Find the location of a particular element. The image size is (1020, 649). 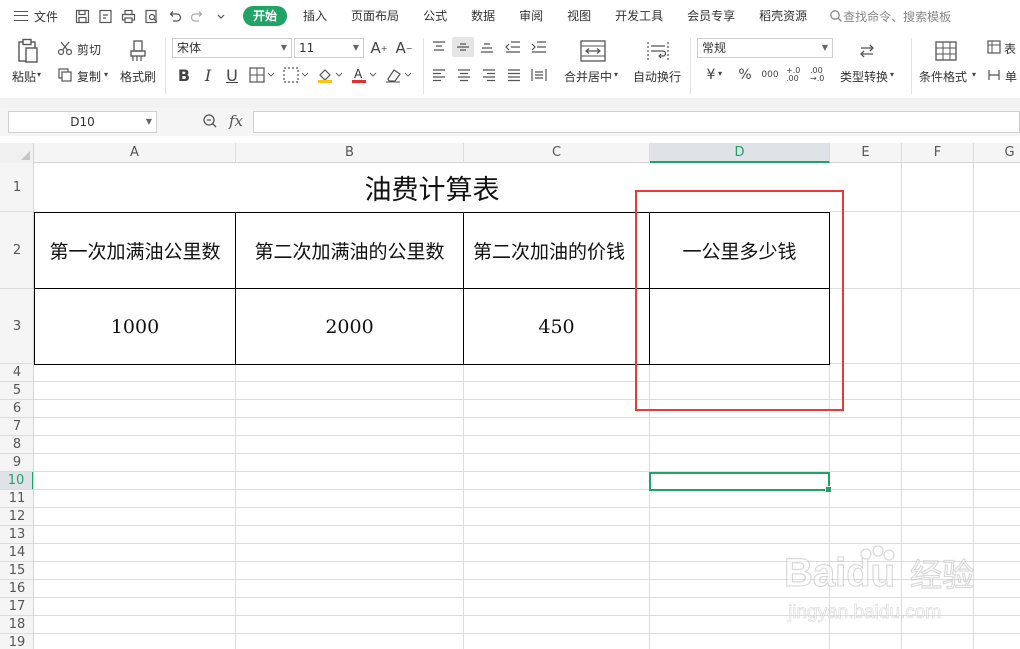

row-header-19: 19 is located at coordinates (16, 641).